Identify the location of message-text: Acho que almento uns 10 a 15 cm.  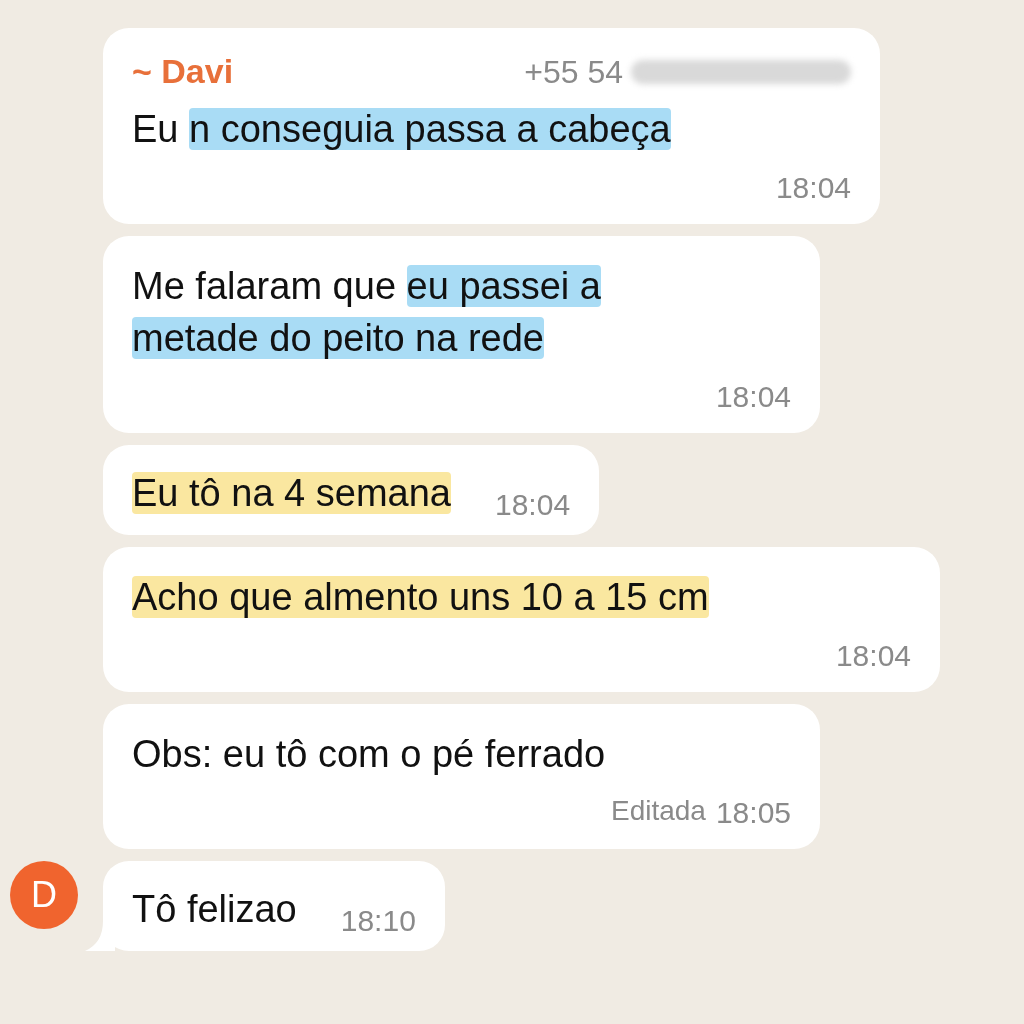
(421, 597).